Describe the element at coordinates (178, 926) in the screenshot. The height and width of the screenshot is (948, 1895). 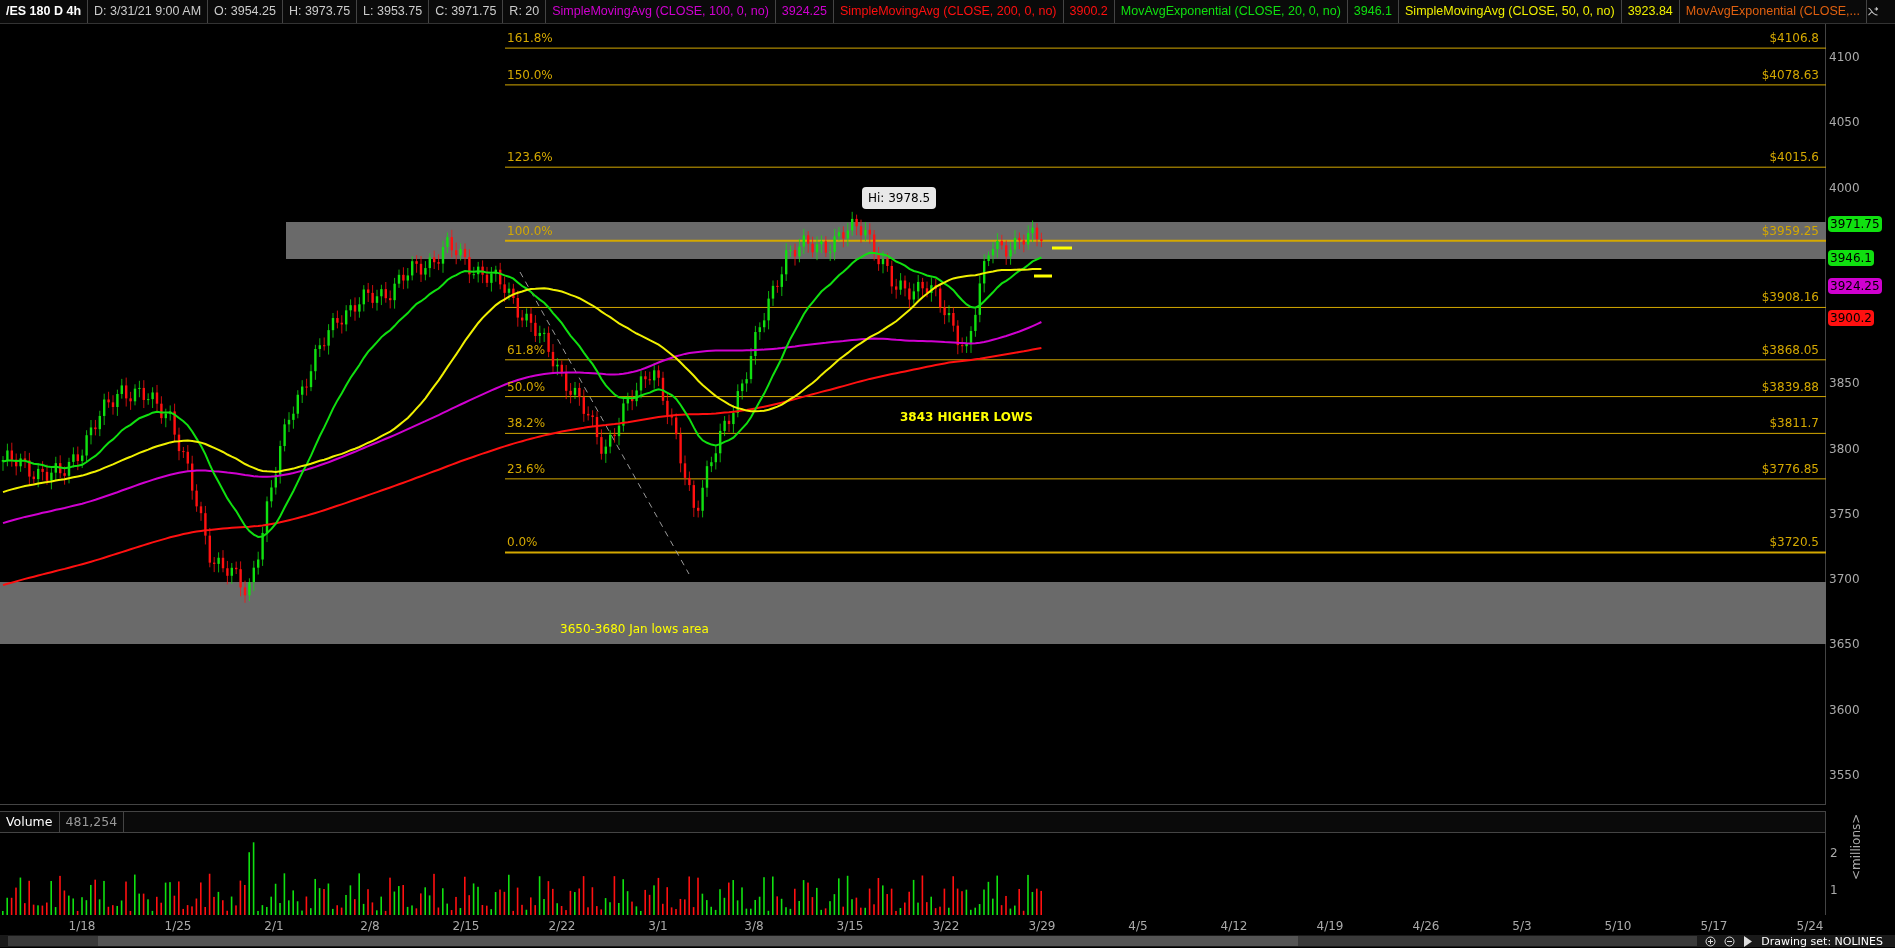
I see `date-tick: 1/25` at that location.